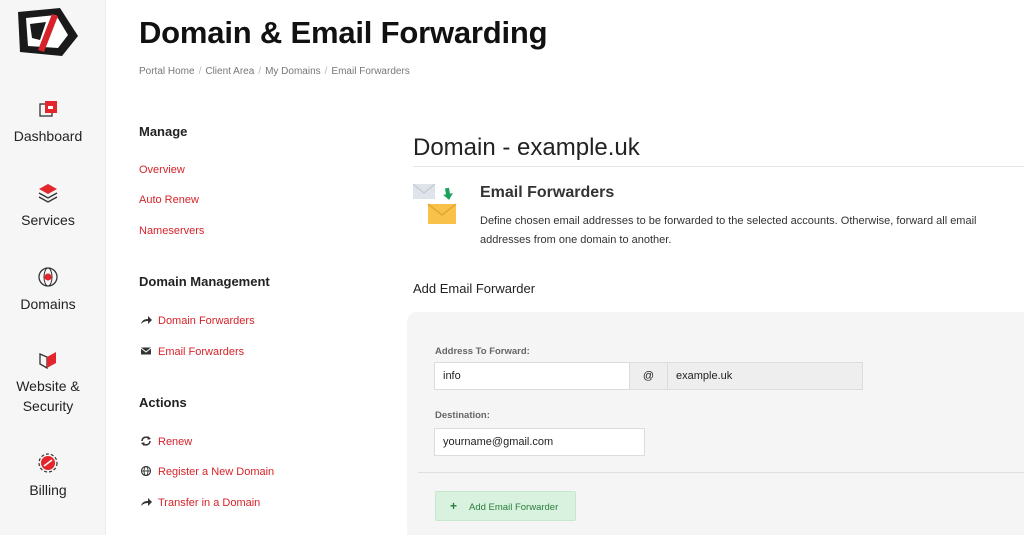 Image resolution: width=1024 pixels, height=535 pixels. What do you see at coordinates (765, 376) in the screenshot?
I see `domain-display: example.uk` at bounding box center [765, 376].